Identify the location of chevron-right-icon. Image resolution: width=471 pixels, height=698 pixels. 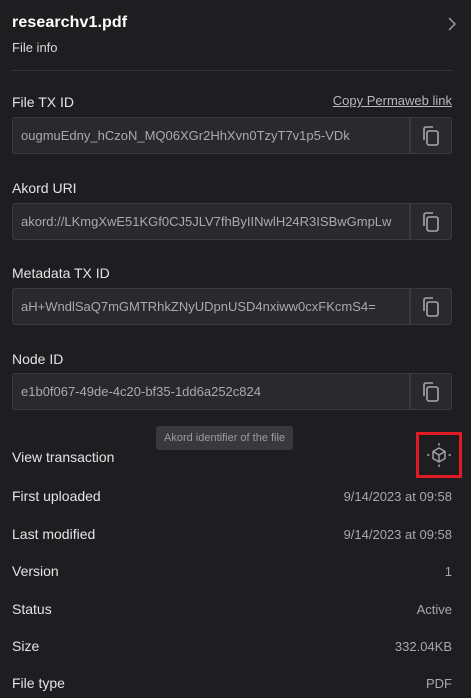
(452, 24).